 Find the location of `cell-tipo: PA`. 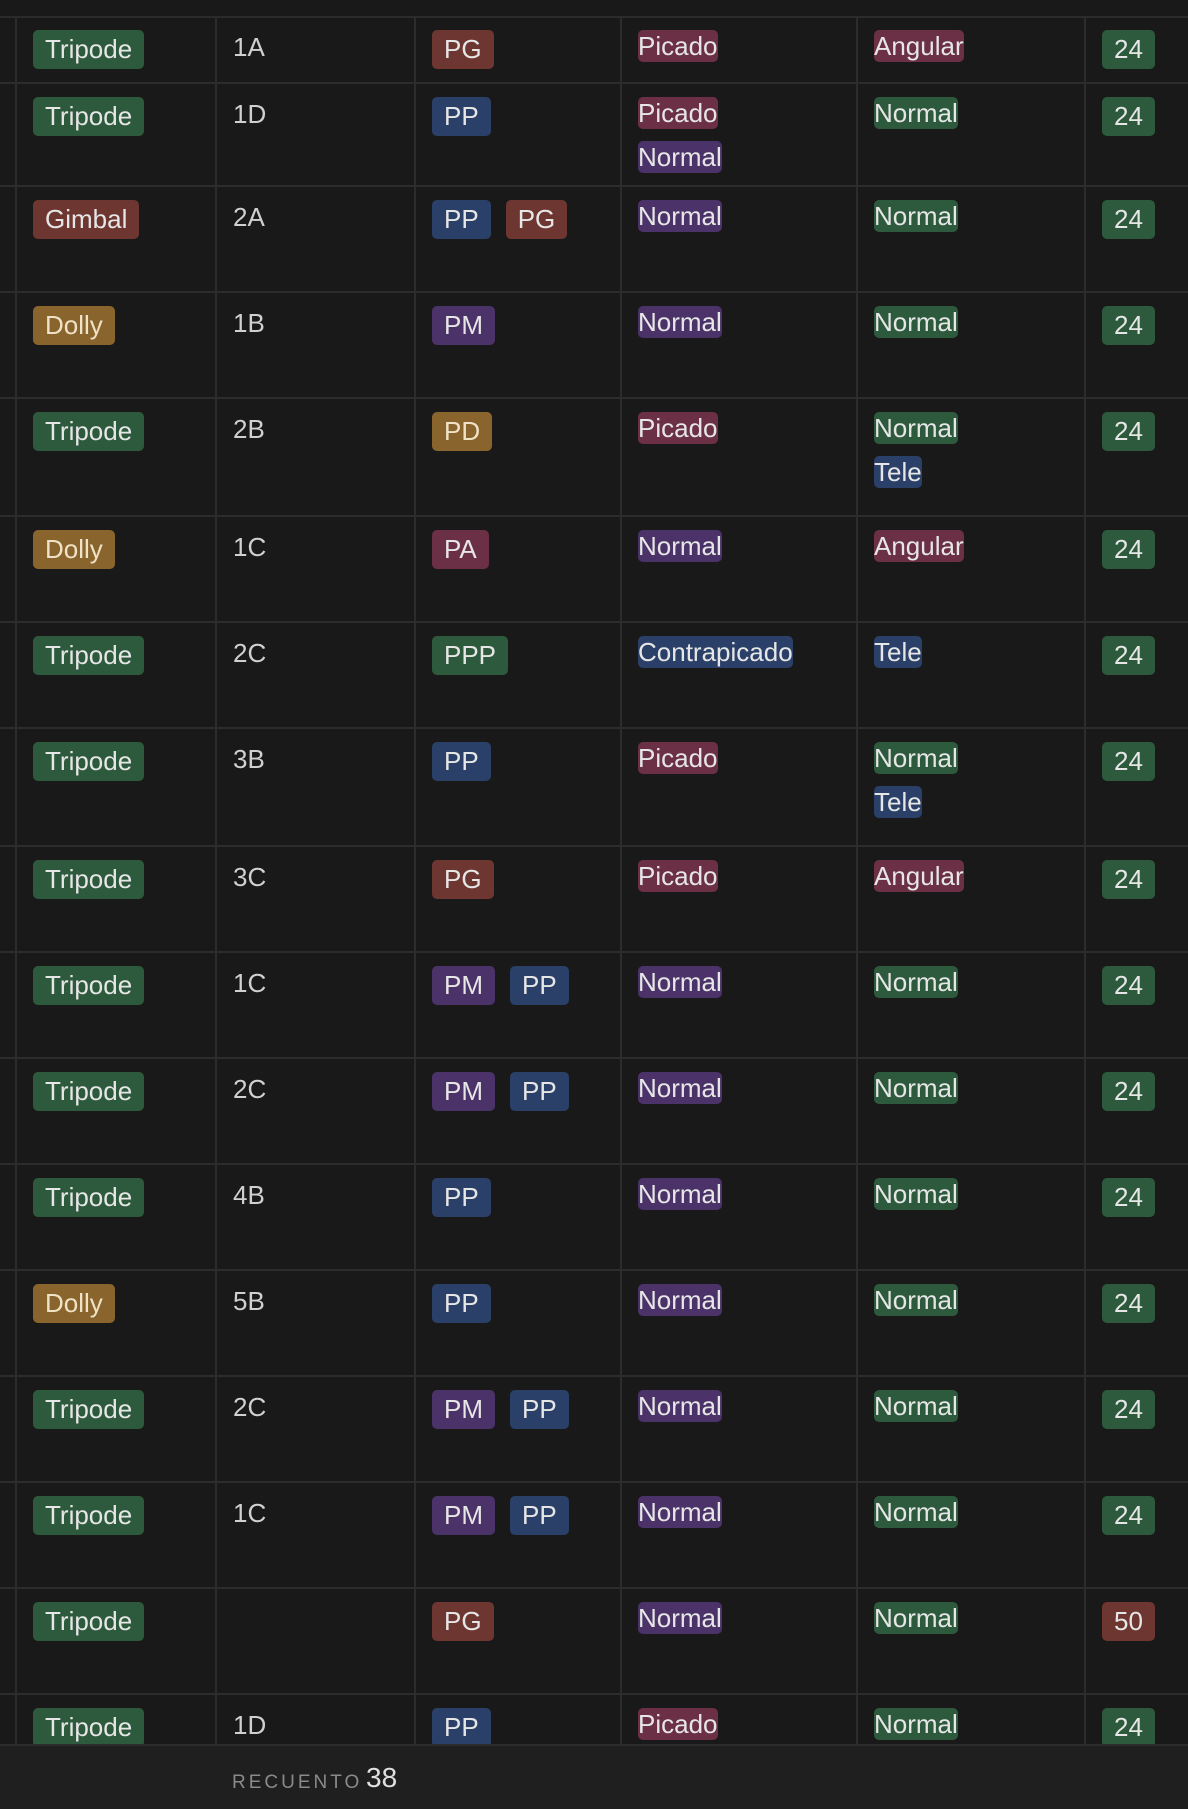

cell-tipo: PA is located at coordinates (518, 569).